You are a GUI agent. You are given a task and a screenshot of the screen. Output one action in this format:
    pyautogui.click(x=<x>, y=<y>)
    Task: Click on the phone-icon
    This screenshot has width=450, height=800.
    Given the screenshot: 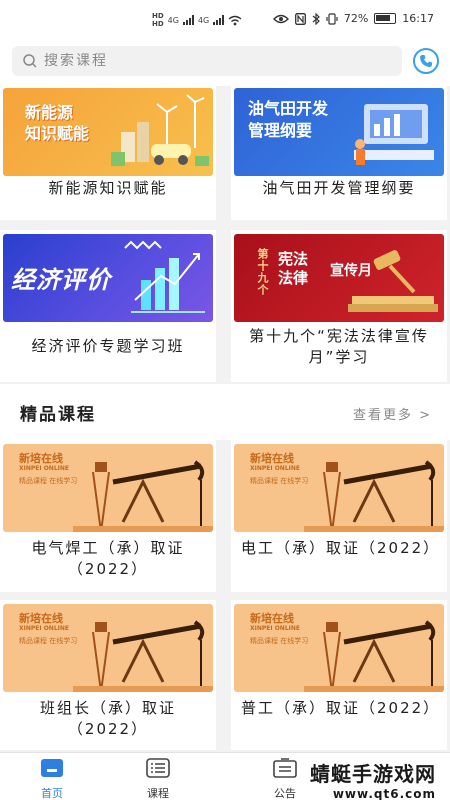 What is the action you would take?
    pyautogui.click(x=426, y=61)
    